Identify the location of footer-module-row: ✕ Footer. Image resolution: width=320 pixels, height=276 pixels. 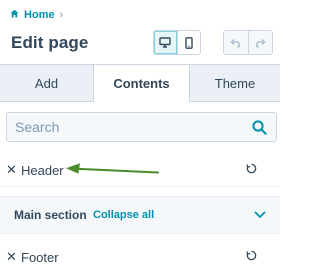
(140, 257).